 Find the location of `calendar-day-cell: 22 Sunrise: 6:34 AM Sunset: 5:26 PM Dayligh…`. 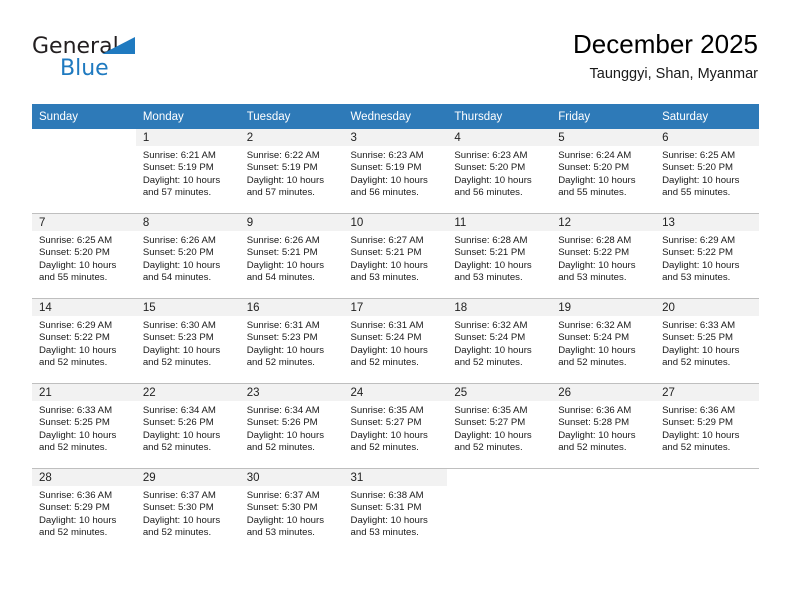

calendar-day-cell: 22 Sunrise: 6:34 AM Sunset: 5:26 PM Dayligh… is located at coordinates (187, 426).